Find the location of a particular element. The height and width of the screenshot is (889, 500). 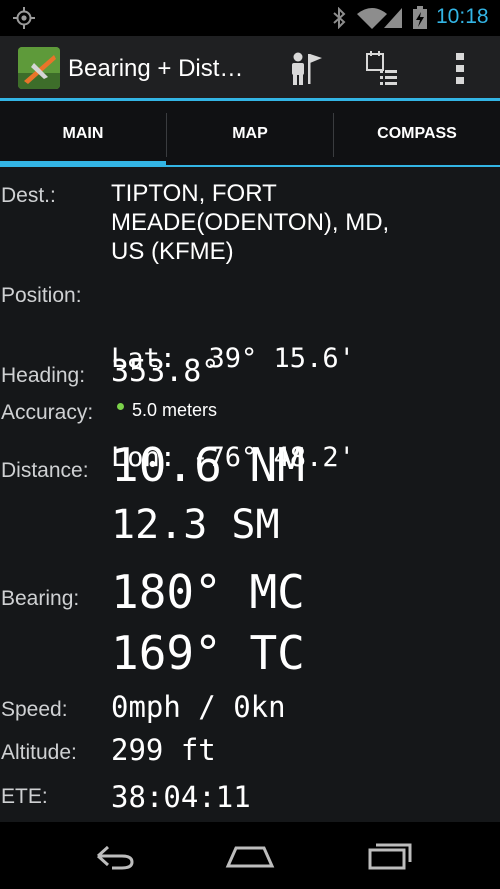

destination-person-flag-icon is located at coordinates (306, 68).